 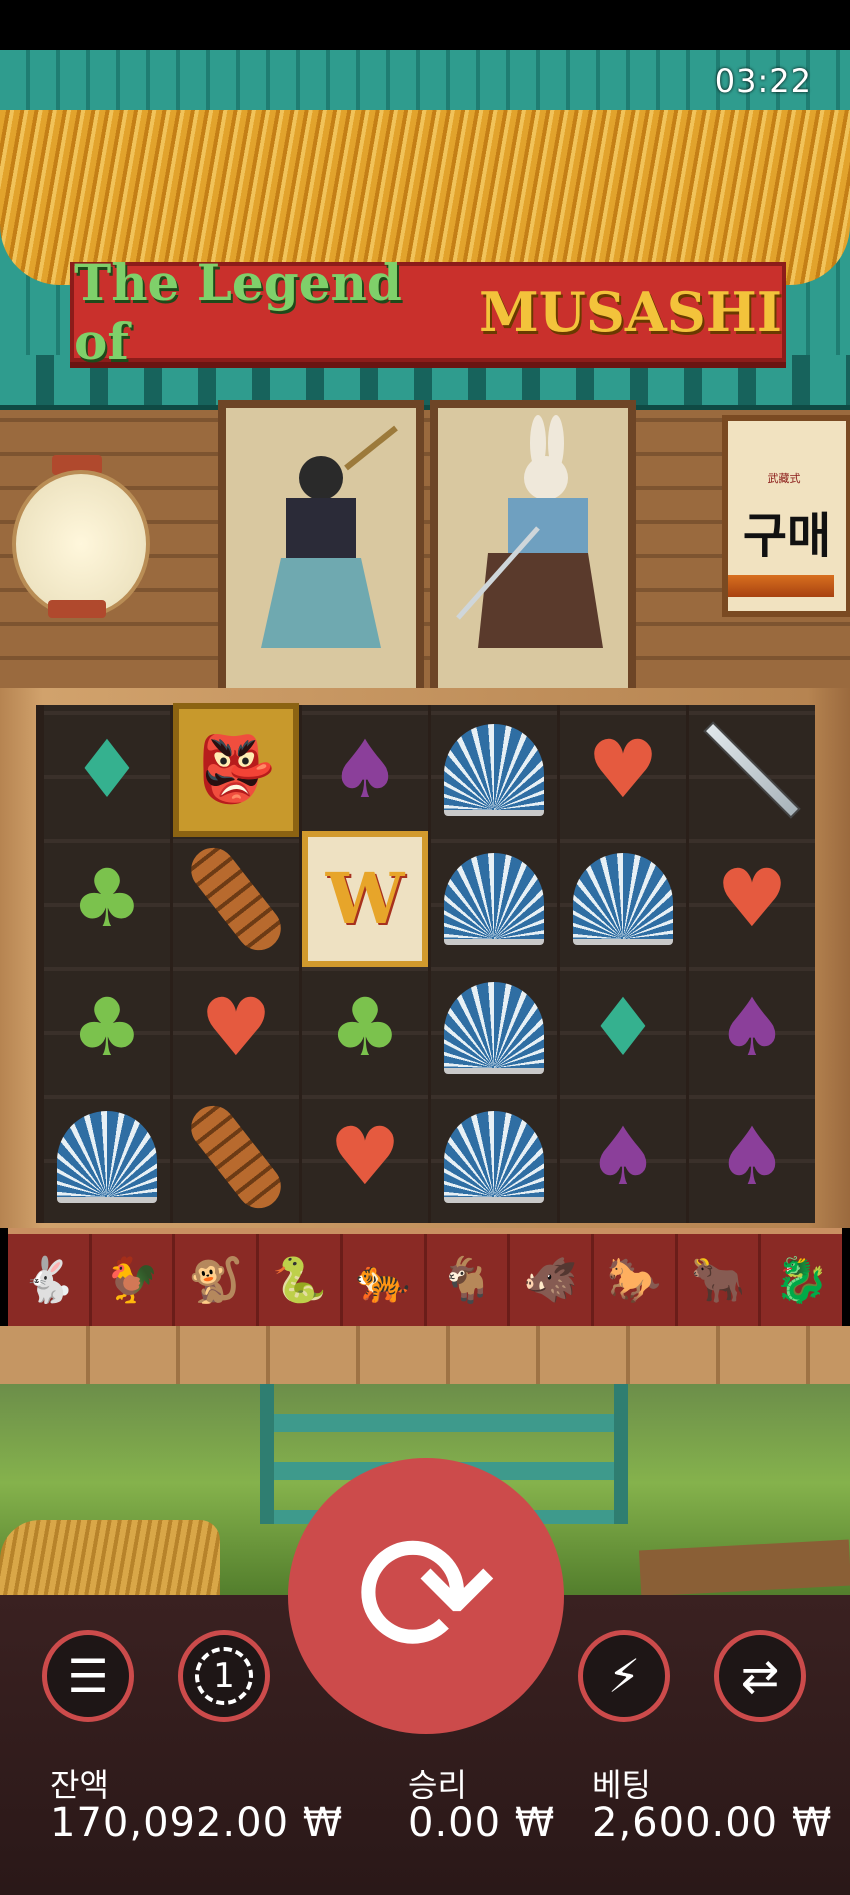 I want to click on reel-6: ♥ ♠ ♠, so click(x=752, y=964).